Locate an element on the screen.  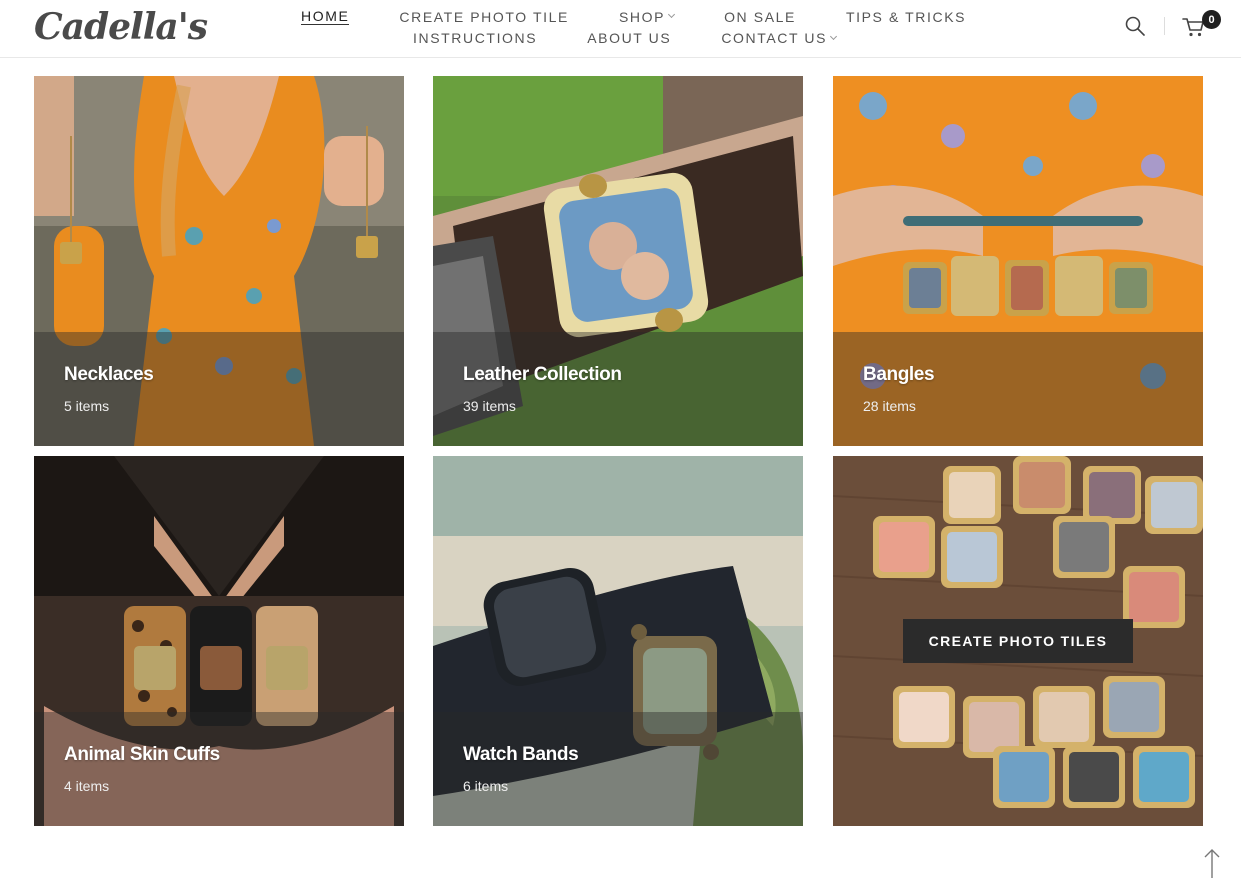
nav-create-photo-tile: CREATE PHOTO TILE is located at coordinates (484, 16).